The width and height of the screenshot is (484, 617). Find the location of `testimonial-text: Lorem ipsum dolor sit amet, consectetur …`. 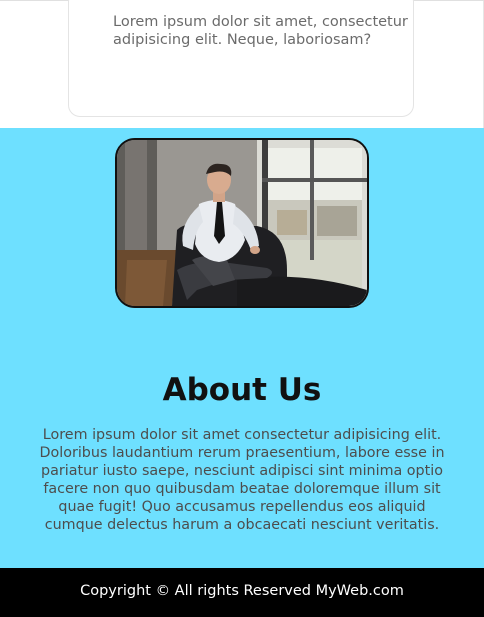

testimonial-text: Lorem ipsum dolor sit amet, consectetur … is located at coordinates (260, 31).